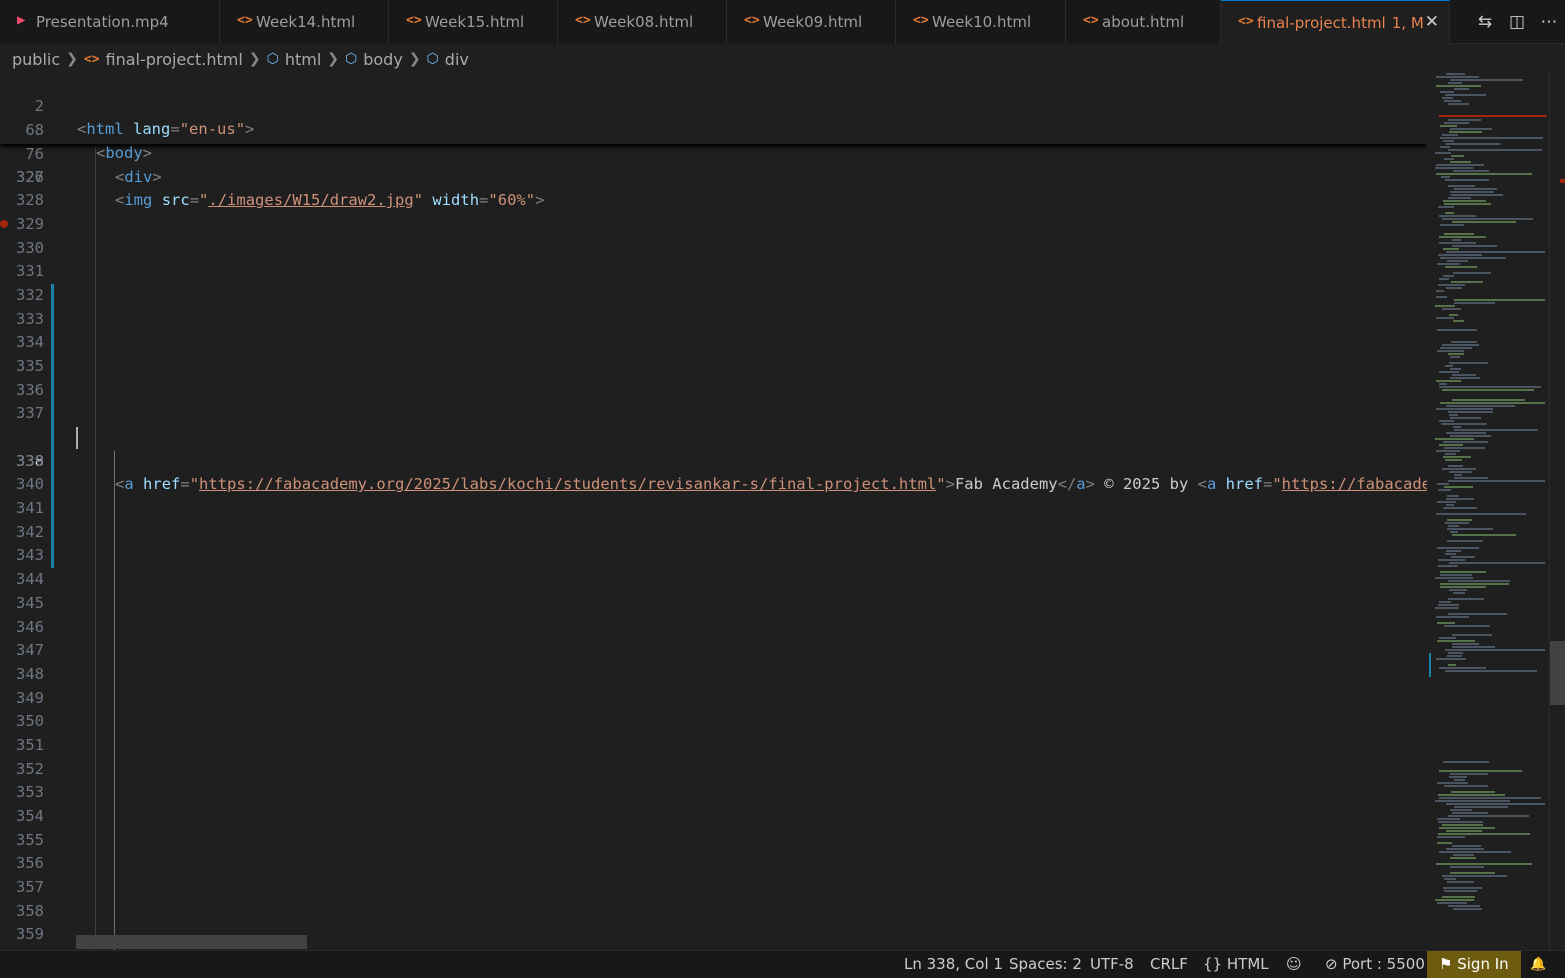  Describe the element at coordinates (1517, 22) in the screenshot. I see `split-editor-icon: ◫` at that location.